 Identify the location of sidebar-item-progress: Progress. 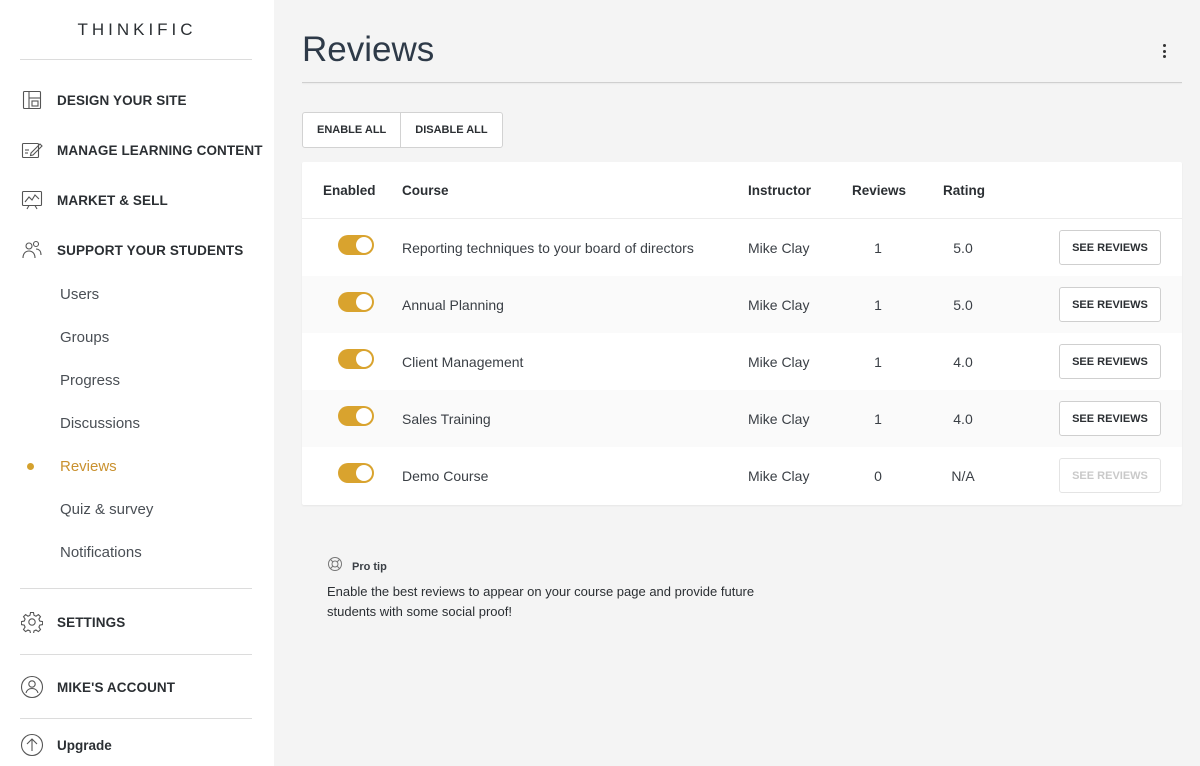
(90, 380).